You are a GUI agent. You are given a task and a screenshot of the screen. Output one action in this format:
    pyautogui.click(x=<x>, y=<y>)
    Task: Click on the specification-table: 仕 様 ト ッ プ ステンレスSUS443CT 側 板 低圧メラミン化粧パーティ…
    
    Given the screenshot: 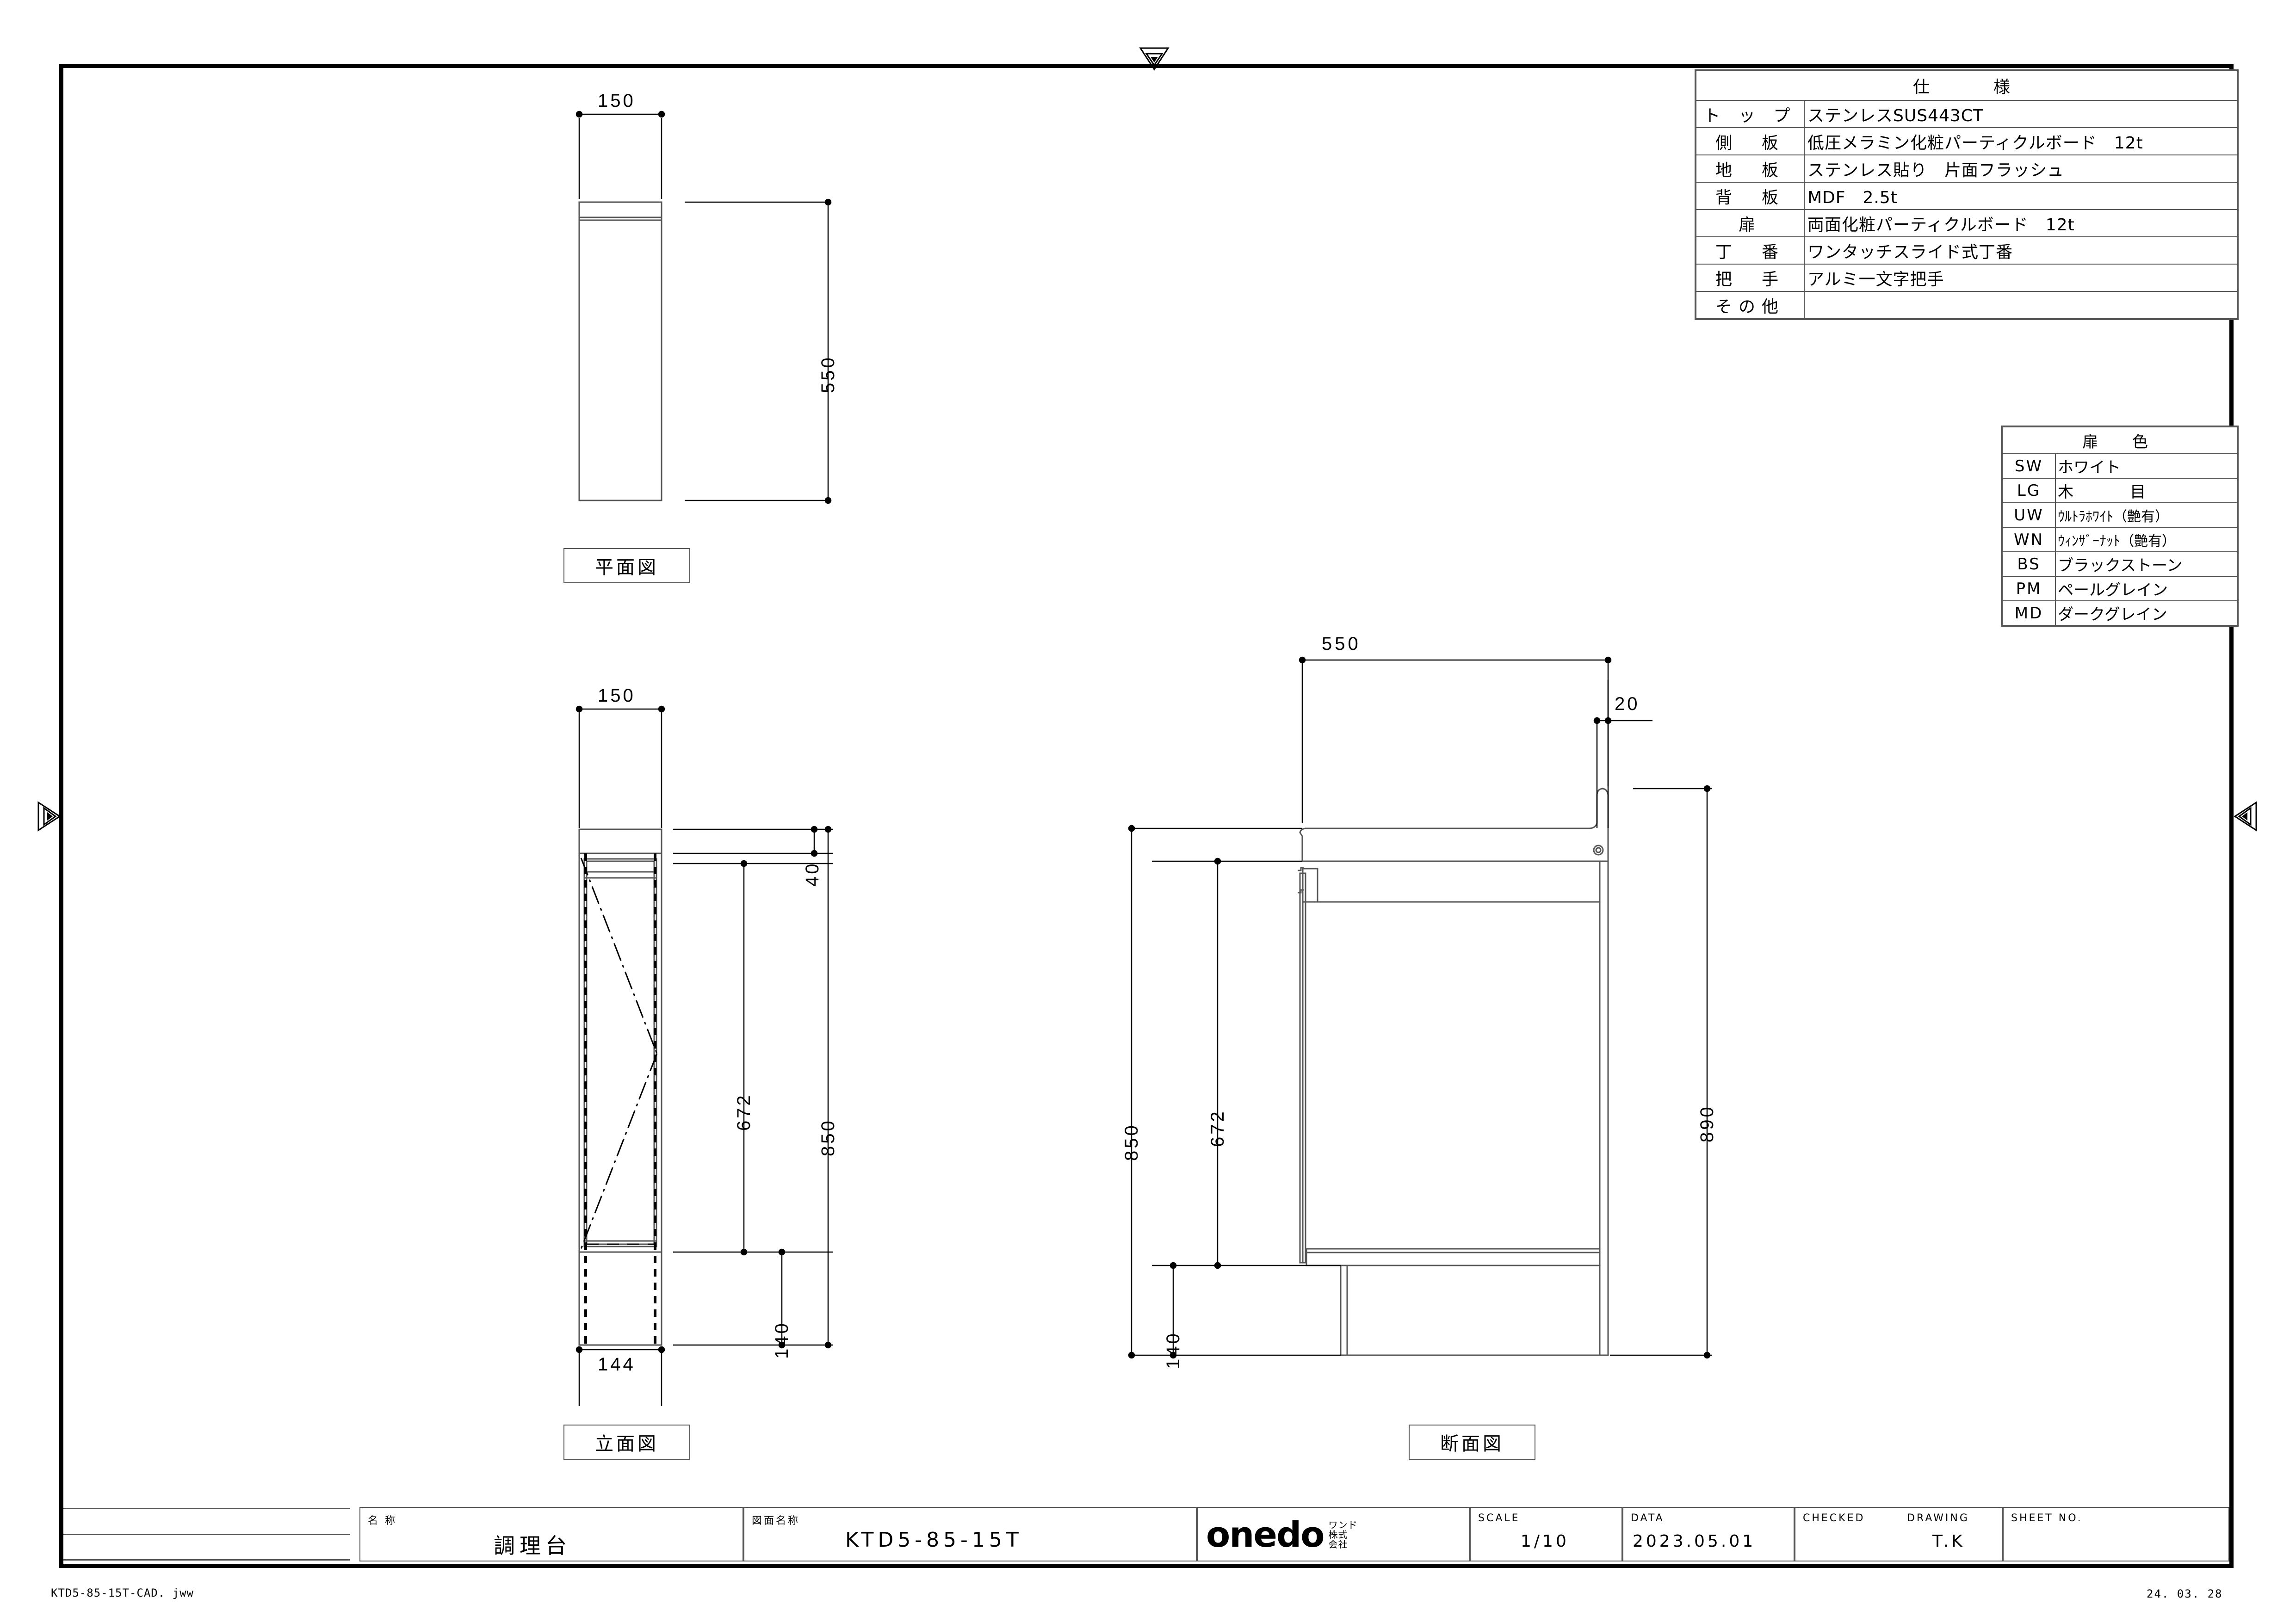 What is the action you would take?
    pyautogui.click(x=1967, y=194)
    